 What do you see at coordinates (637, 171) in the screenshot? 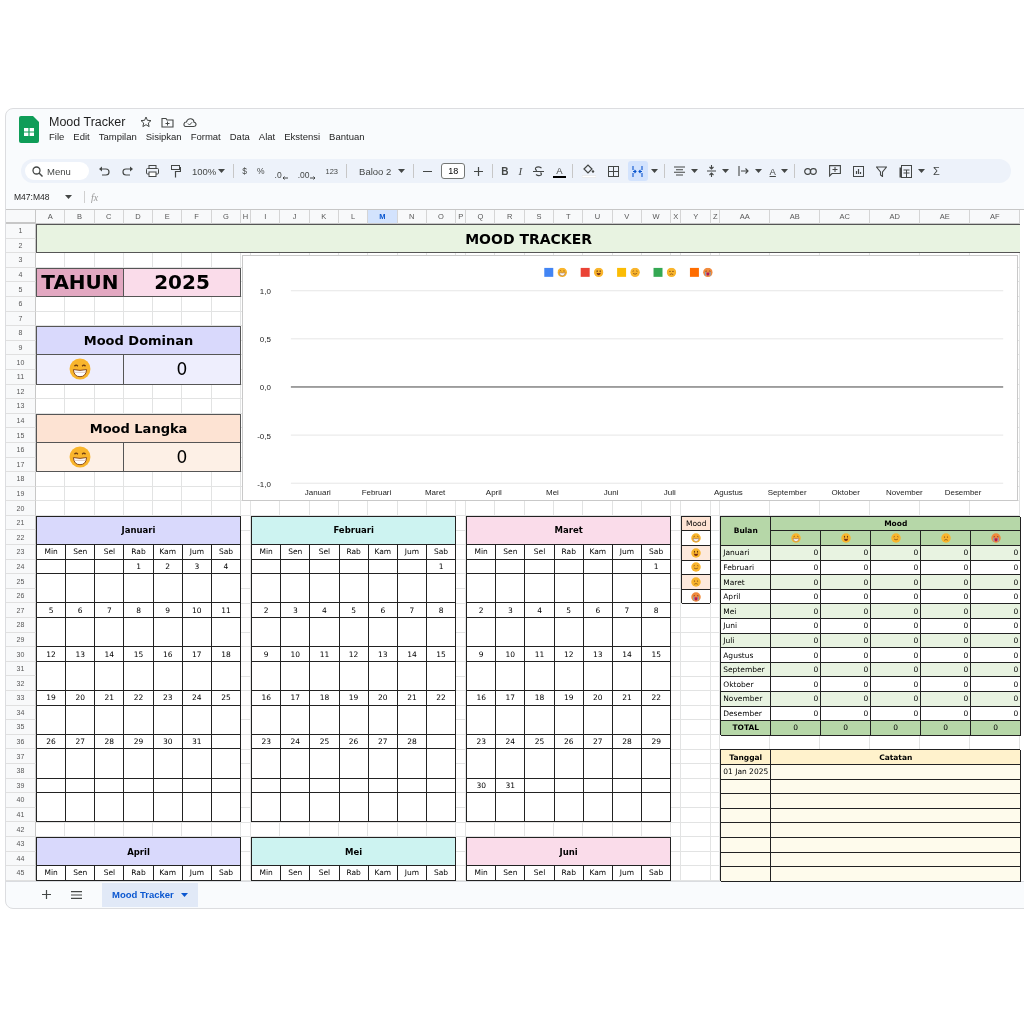
I see `merge-cells-button` at bounding box center [637, 171].